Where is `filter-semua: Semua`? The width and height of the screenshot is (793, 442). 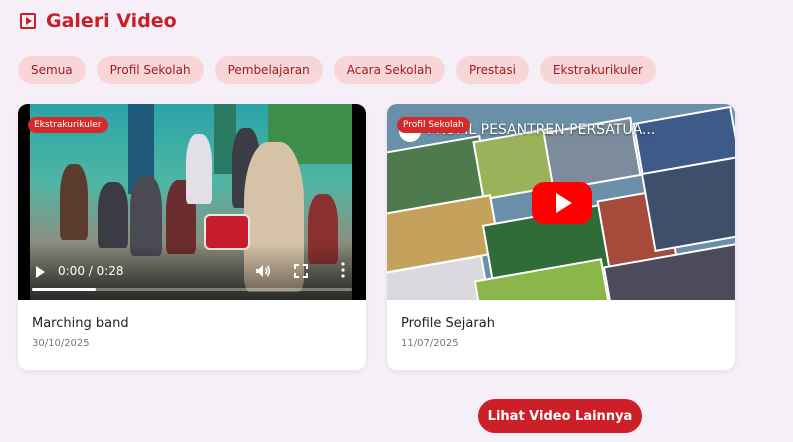
filter-semua: Semua is located at coordinates (52, 70).